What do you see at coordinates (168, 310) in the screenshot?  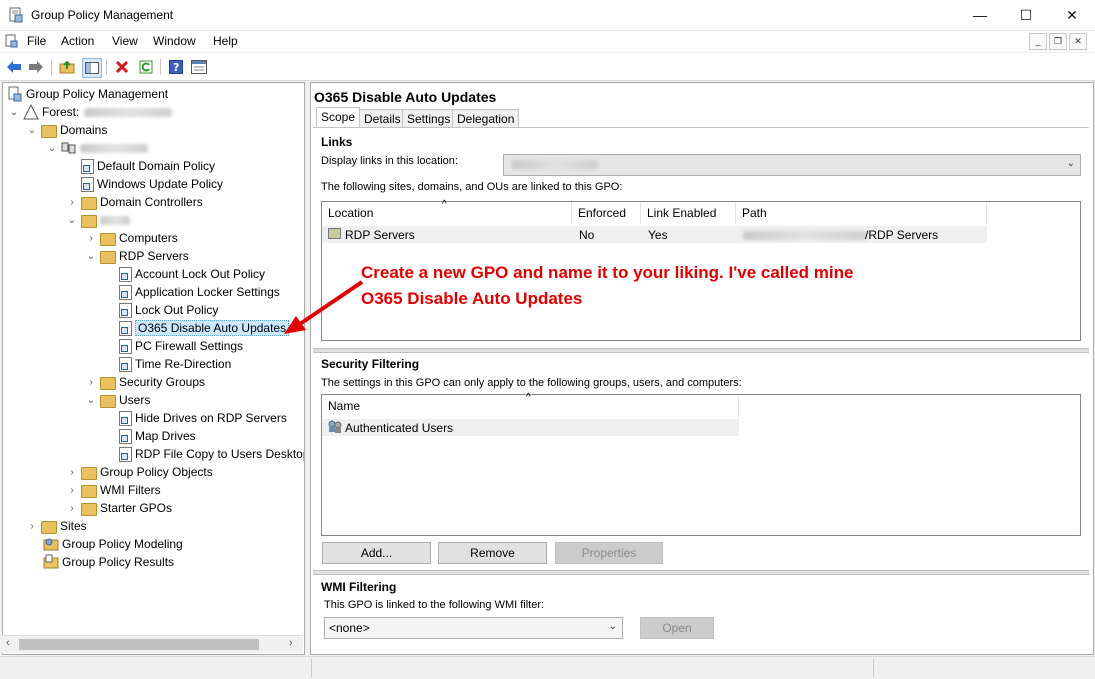 I see `tree-item-lock-out-policy: Lock Out Policy` at bounding box center [168, 310].